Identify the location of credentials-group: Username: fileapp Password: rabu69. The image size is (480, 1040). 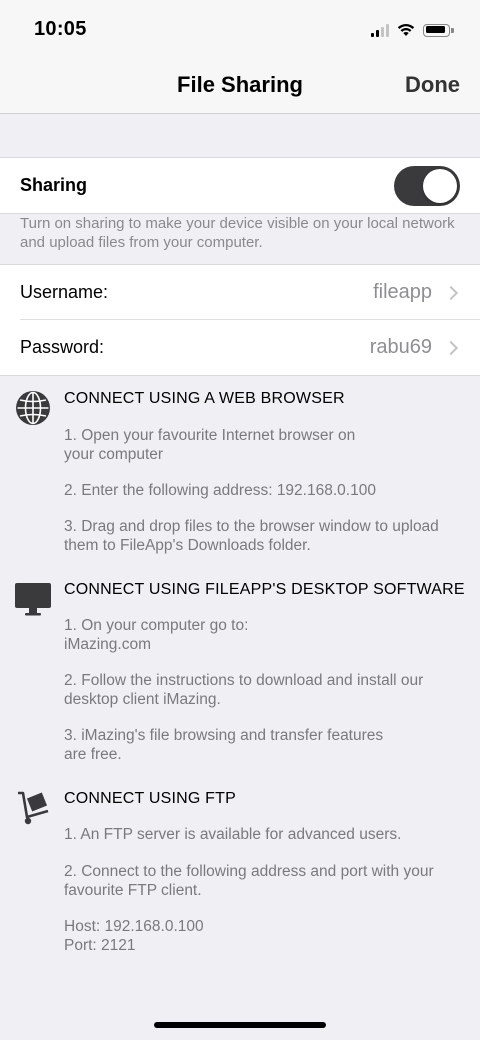
(240, 320).